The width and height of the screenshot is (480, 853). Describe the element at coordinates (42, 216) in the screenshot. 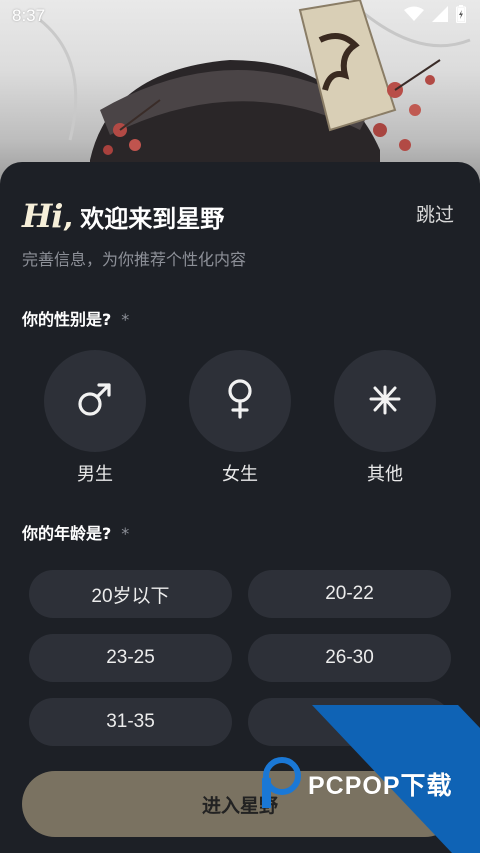

I see `hi-logo: Hi` at that location.